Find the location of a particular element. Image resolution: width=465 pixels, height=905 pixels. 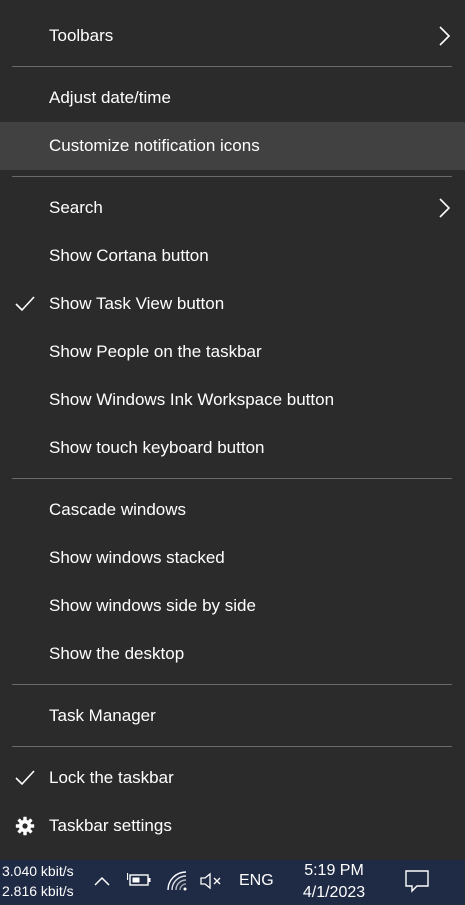

menu-item-show-task-view-button: Show Task View button is located at coordinates (232, 304).